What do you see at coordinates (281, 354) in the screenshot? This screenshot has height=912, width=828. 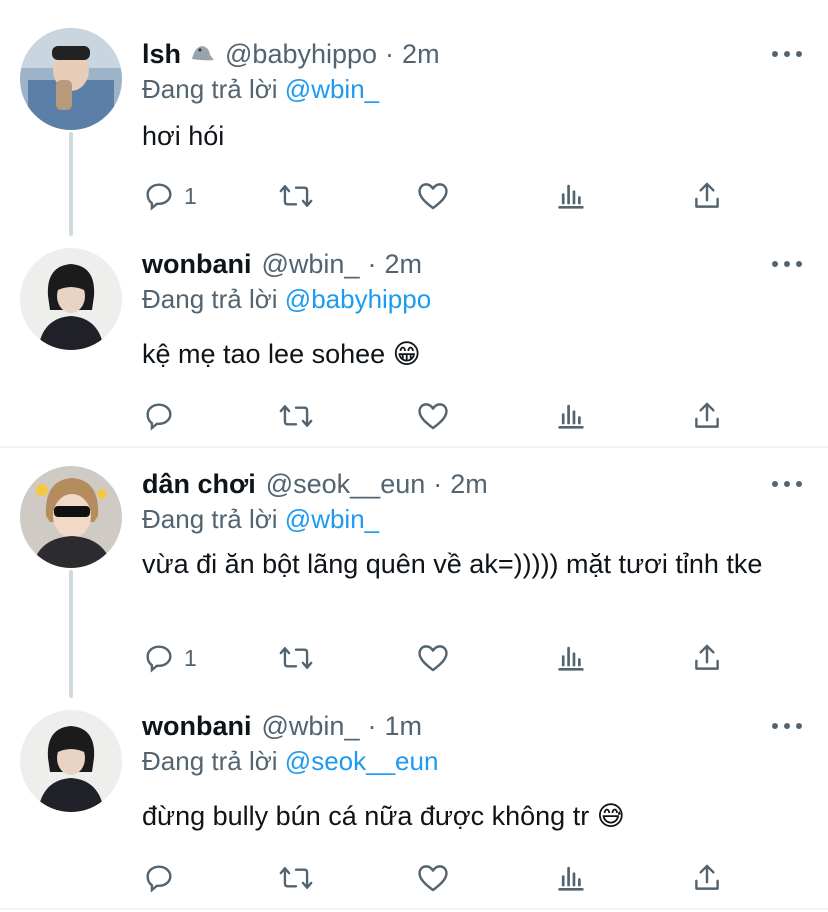 I see `tweet-text: kệ mẹ tao lee sohee 😁` at bounding box center [281, 354].